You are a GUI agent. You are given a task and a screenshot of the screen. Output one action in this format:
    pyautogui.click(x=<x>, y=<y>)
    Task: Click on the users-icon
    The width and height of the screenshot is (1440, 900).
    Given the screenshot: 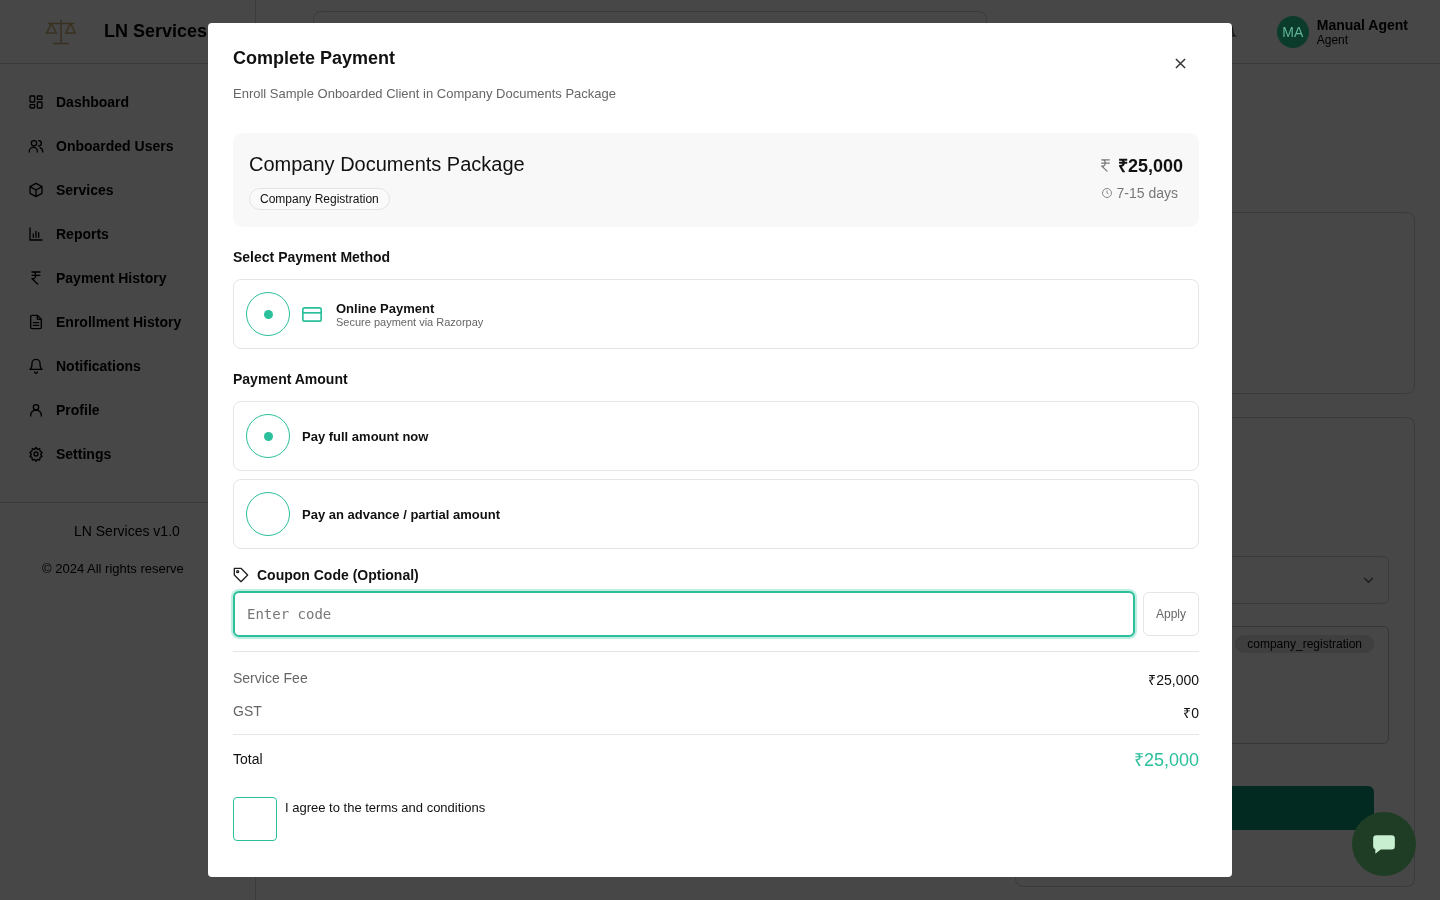 What is the action you would take?
    pyautogui.click(x=36, y=146)
    